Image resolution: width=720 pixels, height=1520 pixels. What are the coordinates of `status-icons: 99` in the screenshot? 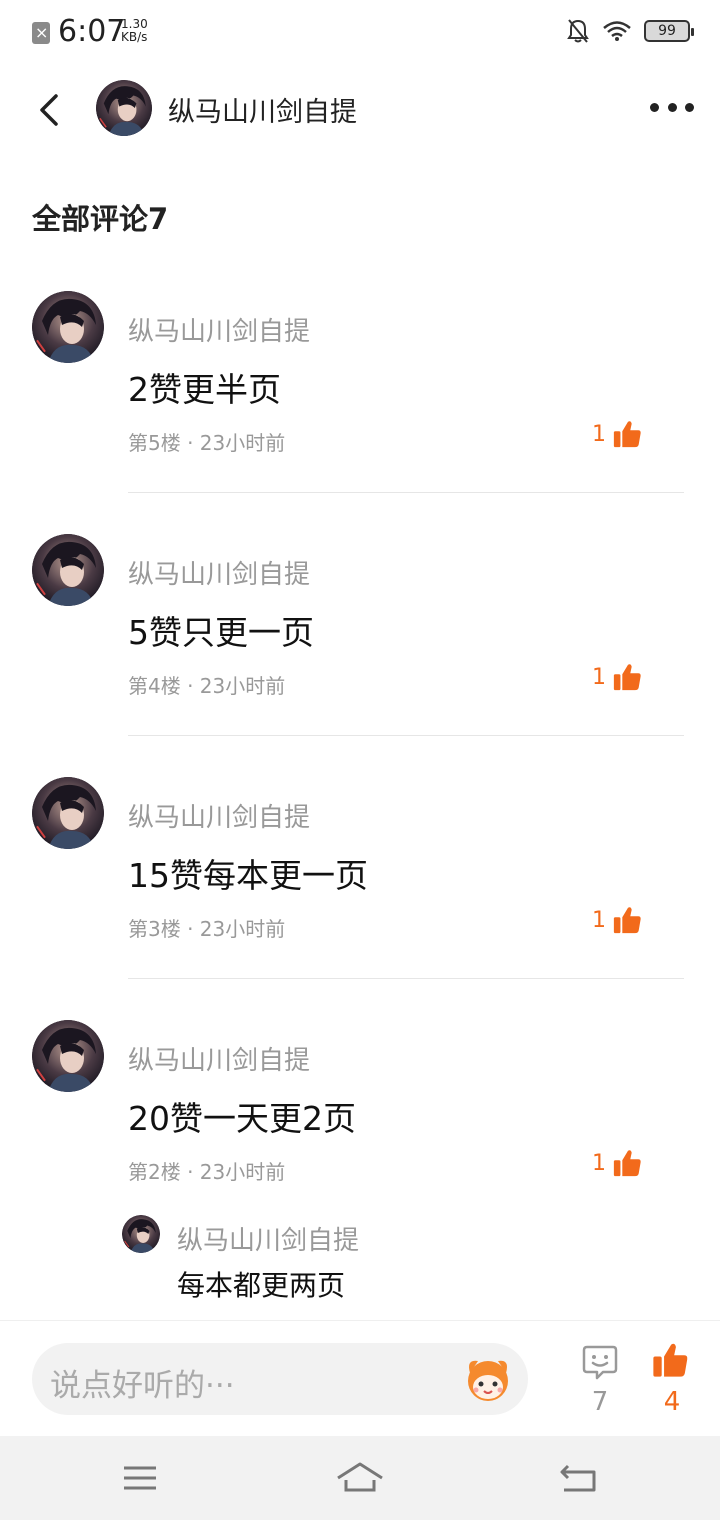 It's located at (630, 31).